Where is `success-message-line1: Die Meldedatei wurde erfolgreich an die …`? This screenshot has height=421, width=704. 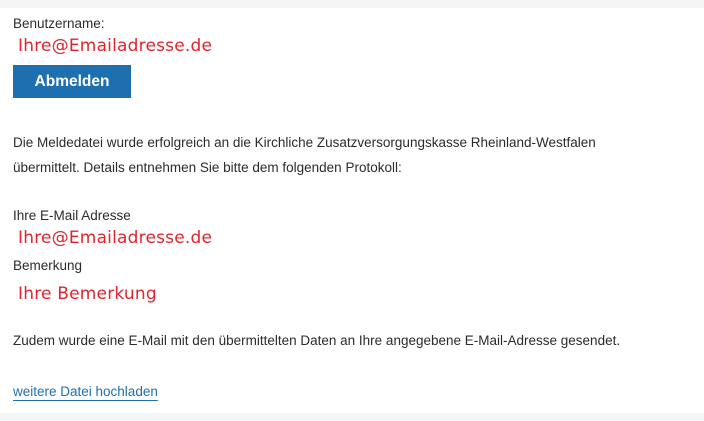
success-message-line1: Die Meldedatei wurde erfolgreich an die … is located at coordinates (304, 142).